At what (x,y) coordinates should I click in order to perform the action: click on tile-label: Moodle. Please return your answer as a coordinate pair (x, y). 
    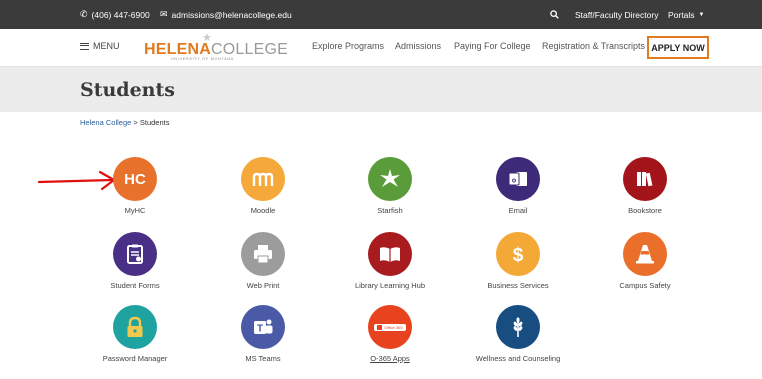
    Looking at the image, I should click on (263, 210).